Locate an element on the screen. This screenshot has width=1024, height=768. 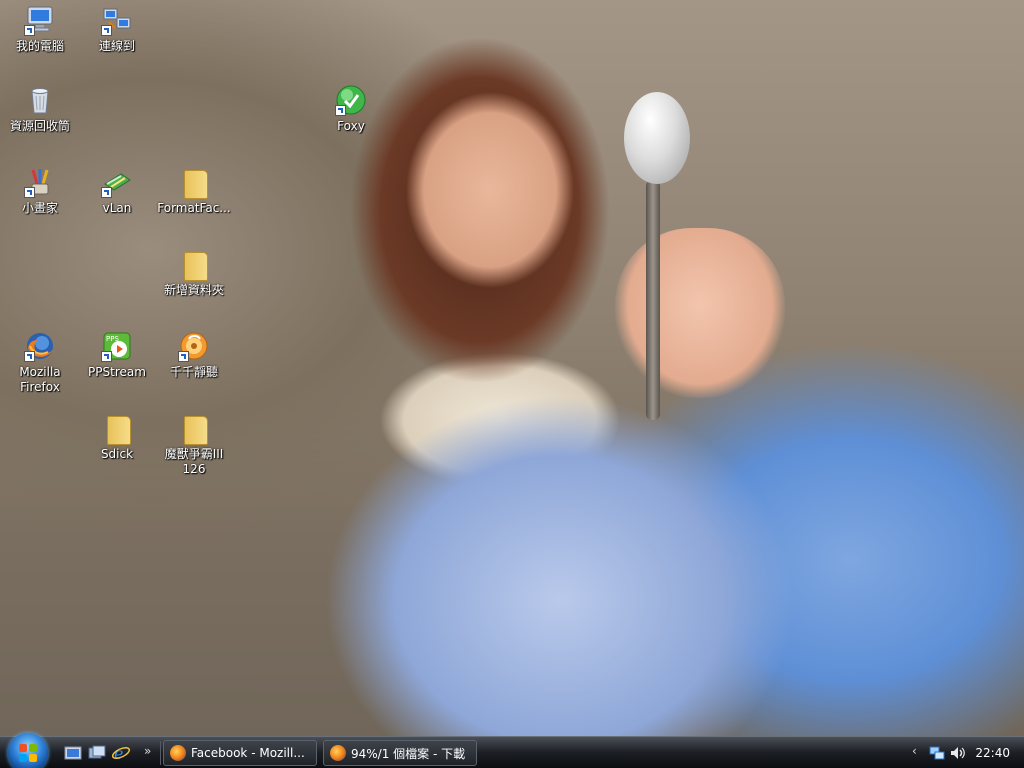
desktop-icon-warcraft-folder: 魔獸爭霸III 126 is located at coordinates (194, 444).